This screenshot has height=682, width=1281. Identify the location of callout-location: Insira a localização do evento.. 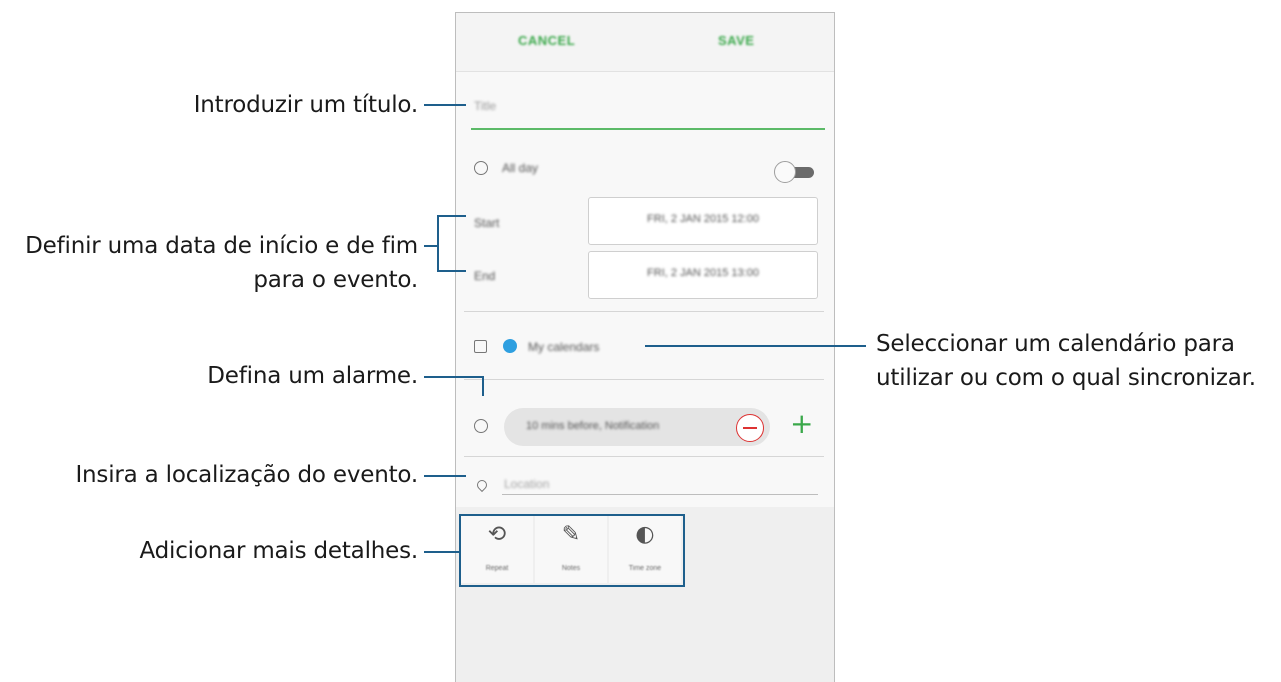
(246, 475).